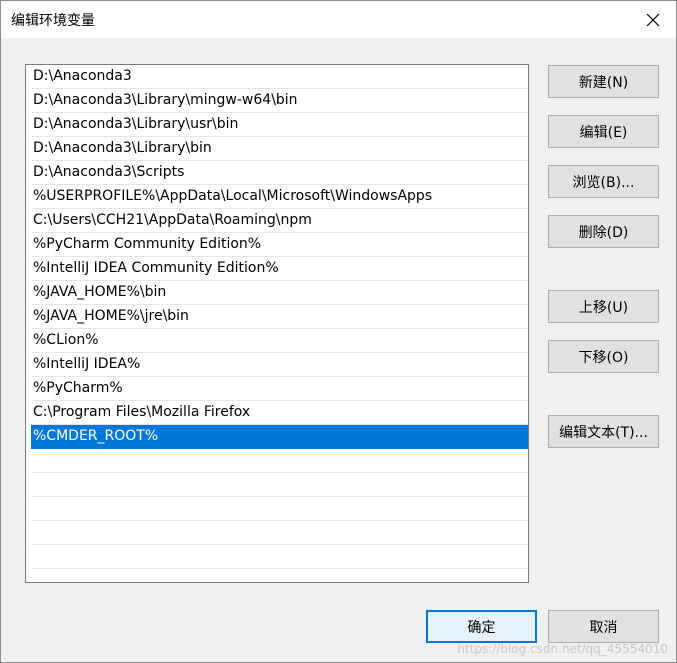  I want to click on cancel-button: 取消, so click(603, 626).